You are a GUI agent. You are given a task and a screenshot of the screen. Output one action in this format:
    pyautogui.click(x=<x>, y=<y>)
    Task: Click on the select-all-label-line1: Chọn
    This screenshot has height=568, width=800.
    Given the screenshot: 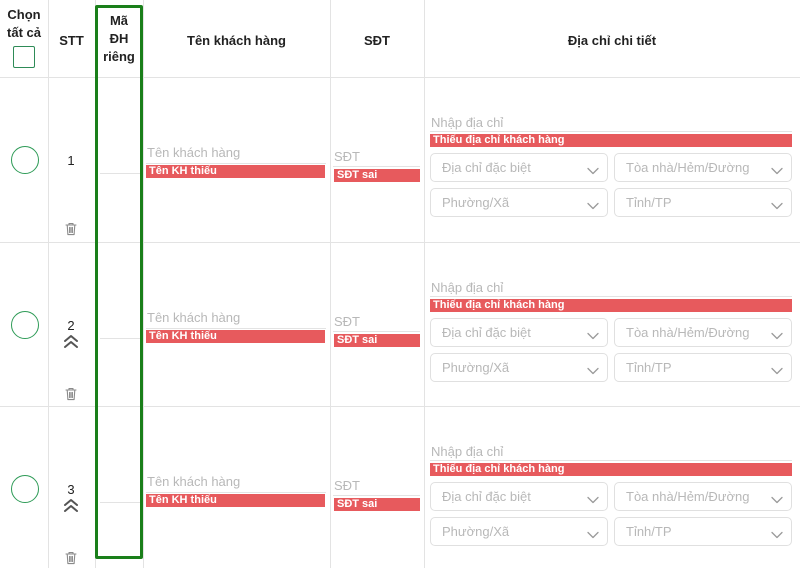 What is the action you would take?
    pyautogui.click(x=24, y=14)
    